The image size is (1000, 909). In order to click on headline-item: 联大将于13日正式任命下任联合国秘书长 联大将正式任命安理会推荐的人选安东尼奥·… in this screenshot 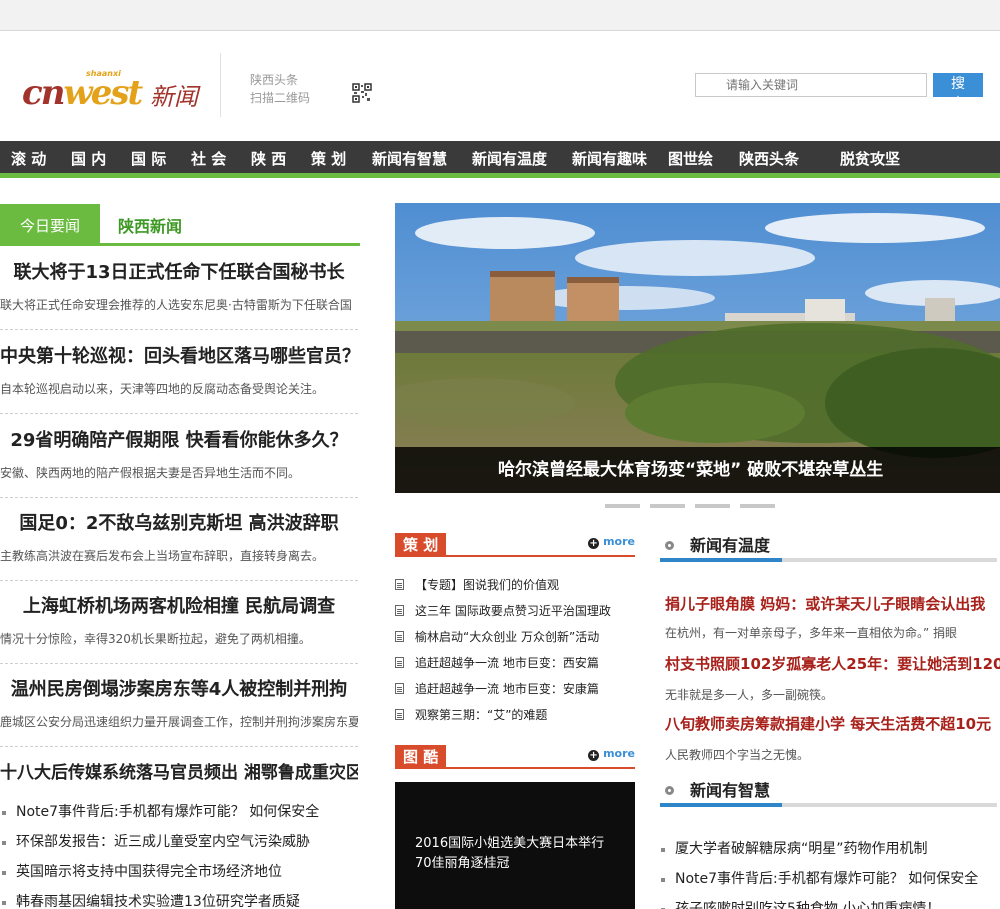, I will do `click(179, 288)`.